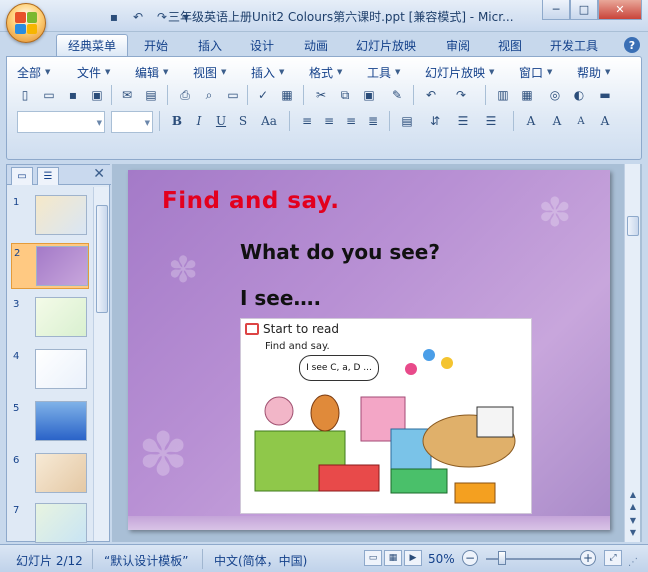 This screenshot has width=648, height=572. Describe the element at coordinates (61, 122) in the screenshot. I see `font-name-combo: ▼` at that location.